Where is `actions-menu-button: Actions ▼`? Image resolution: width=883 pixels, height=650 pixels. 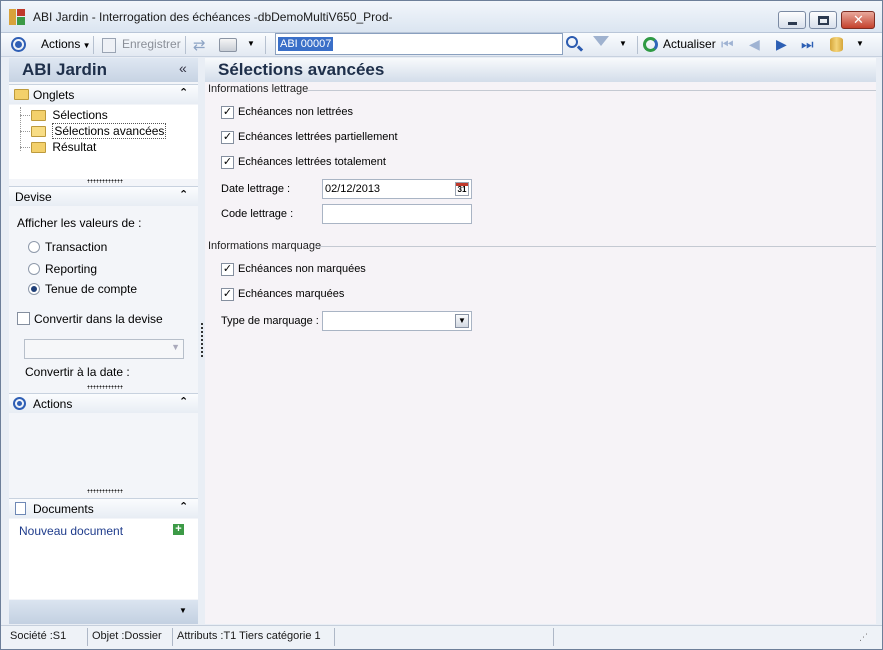 actions-menu-button: Actions ▼ is located at coordinates (66, 44).